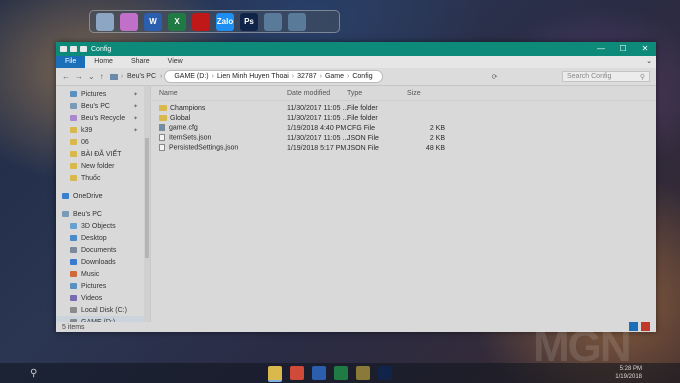  What do you see at coordinates (334, 76) in the screenshot?
I see `breadcrumb-segment: Game` at bounding box center [334, 76].